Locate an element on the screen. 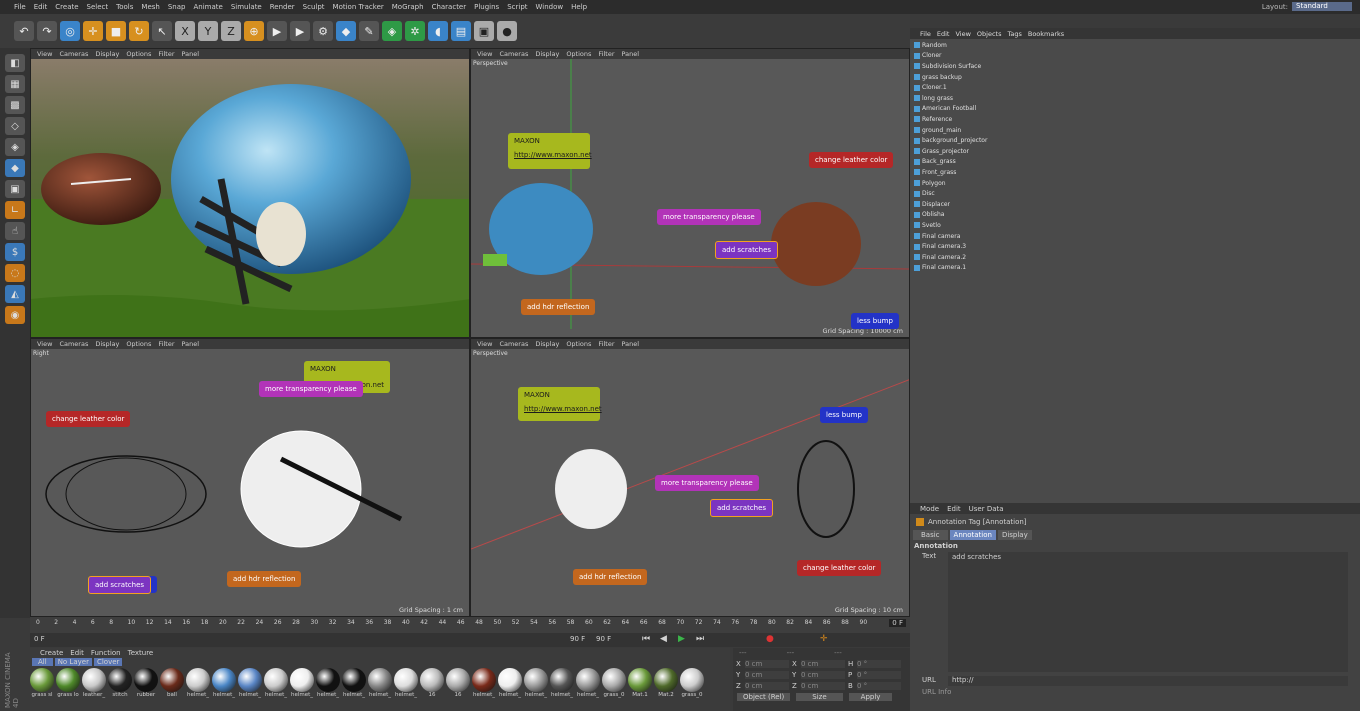  annotation-leather: change leather color is located at coordinates (851, 160).